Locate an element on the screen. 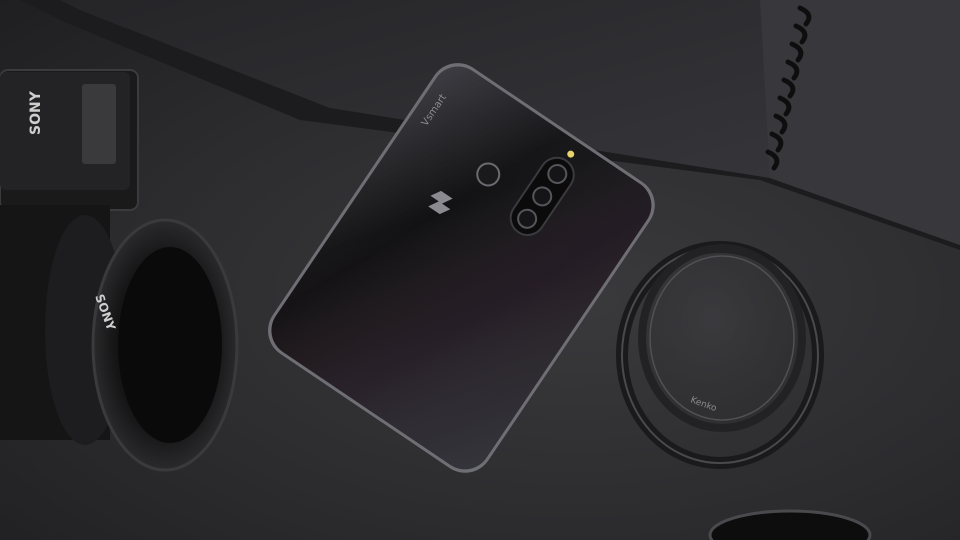  sony-lens: SONY is located at coordinates (119, 338).